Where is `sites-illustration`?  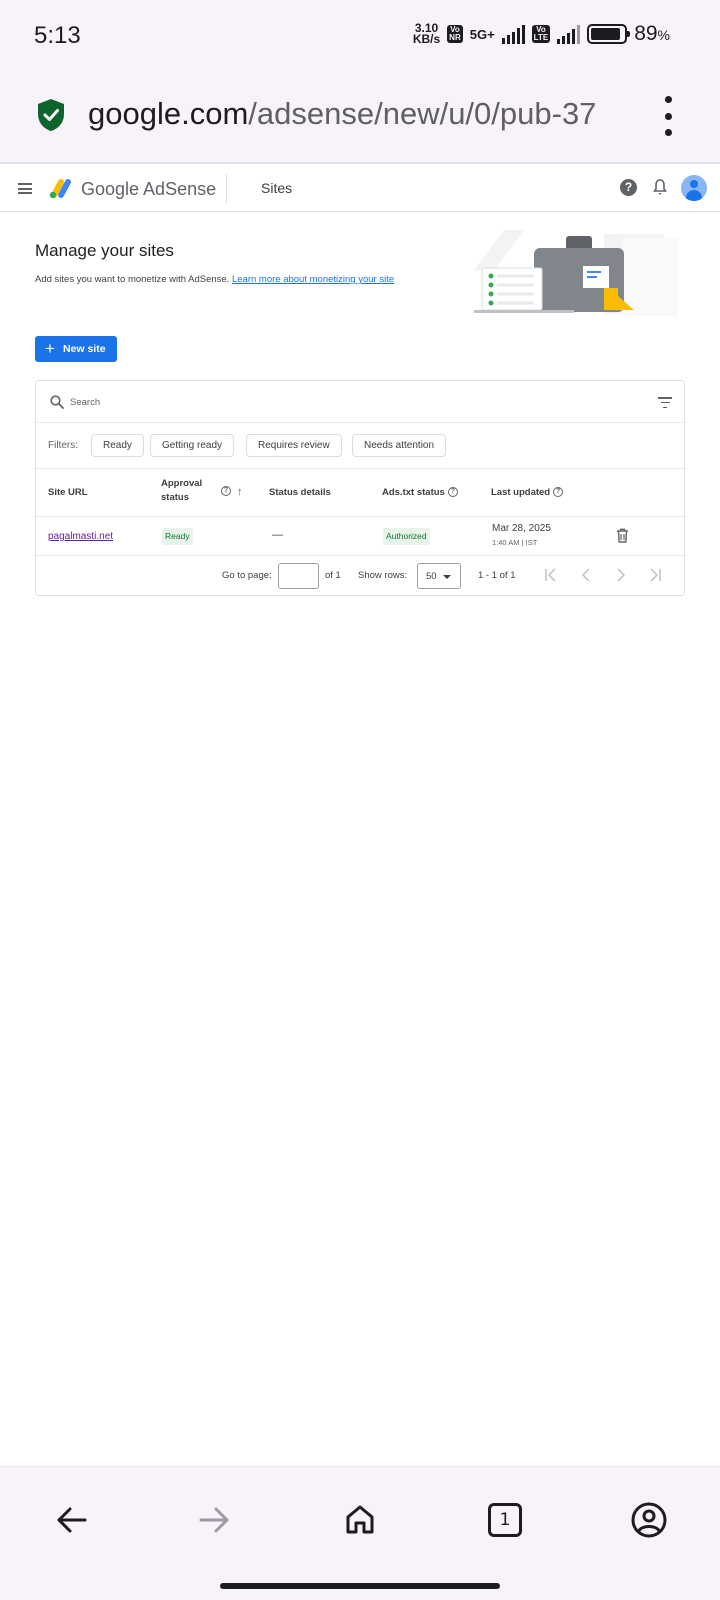
sites-illustration is located at coordinates (576, 273).